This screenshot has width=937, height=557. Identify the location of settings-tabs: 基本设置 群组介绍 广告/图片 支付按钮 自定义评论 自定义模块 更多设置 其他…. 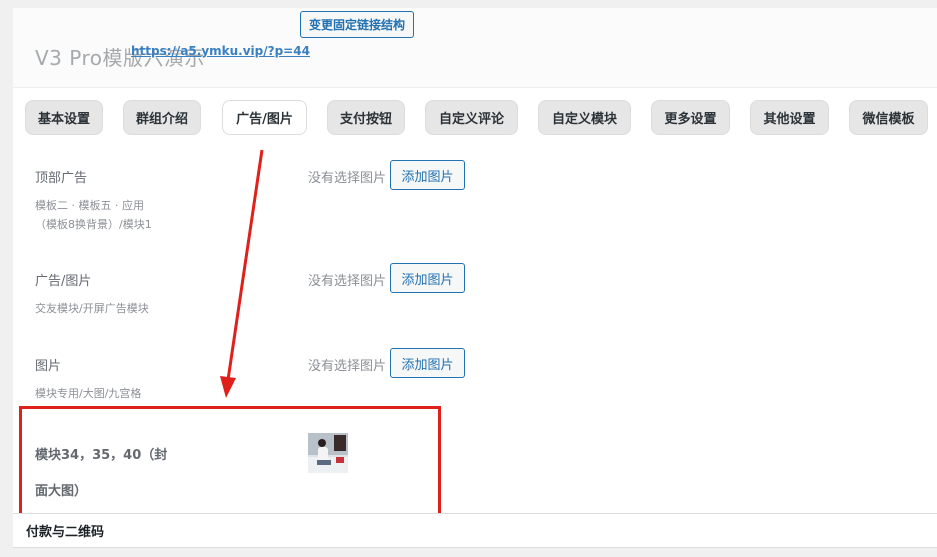
(468, 118).